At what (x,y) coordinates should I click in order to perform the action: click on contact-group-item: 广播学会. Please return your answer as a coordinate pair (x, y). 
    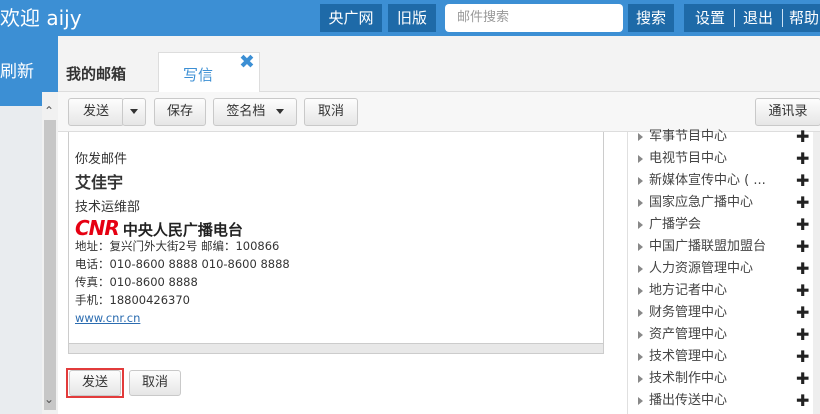
    Looking at the image, I should click on (669, 225).